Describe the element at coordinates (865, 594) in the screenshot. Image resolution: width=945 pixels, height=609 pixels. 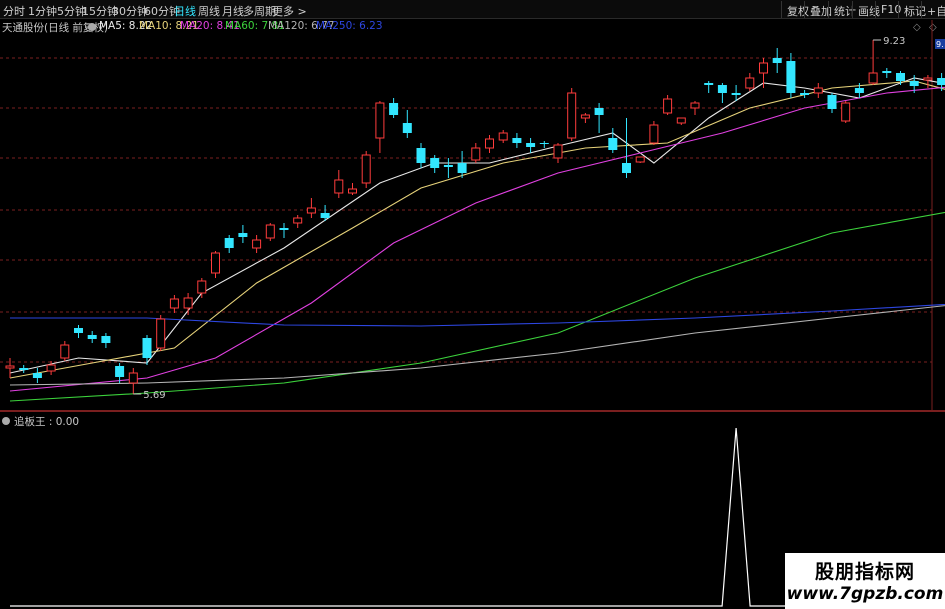
I see `watermark-url: www.7gpzb.com` at that location.